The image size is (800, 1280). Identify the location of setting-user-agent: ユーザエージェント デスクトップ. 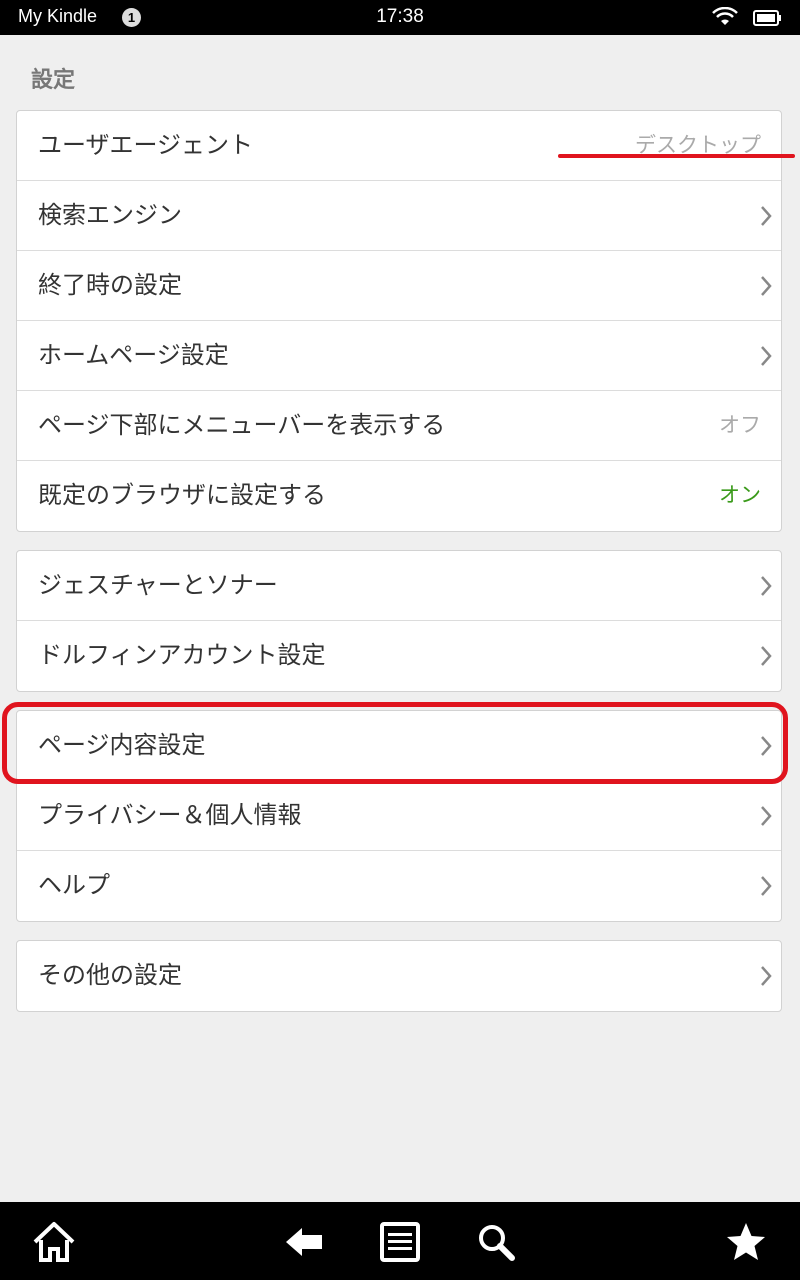
(399, 146).